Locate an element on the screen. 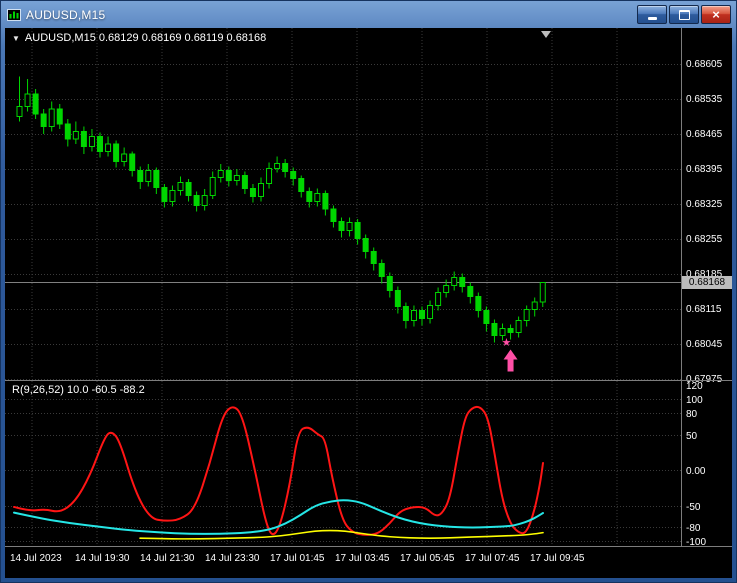  close-button: × is located at coordinates (716, 14).